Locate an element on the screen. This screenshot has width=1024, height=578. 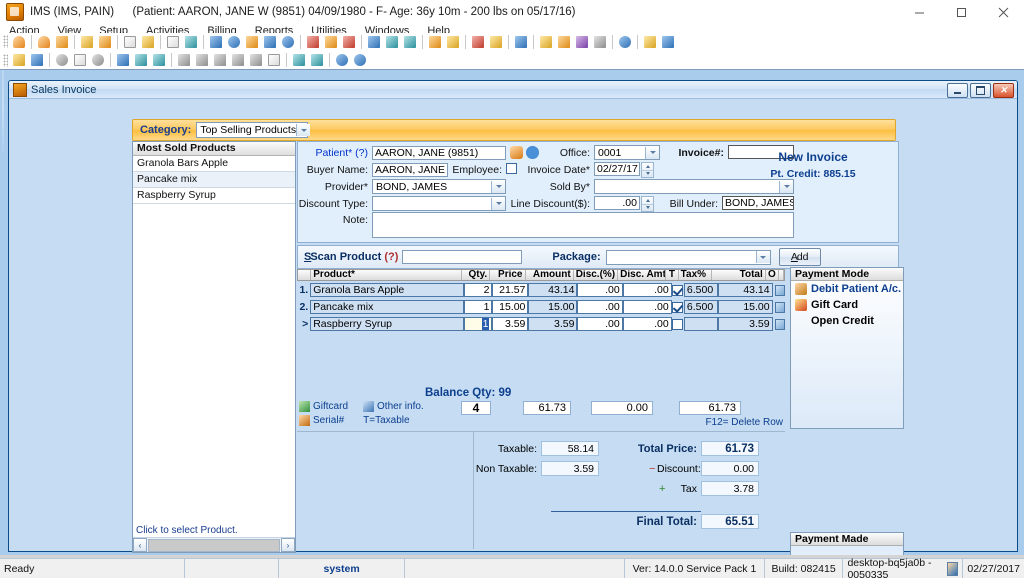
minimize-icon is located at coordinates (919, 12).